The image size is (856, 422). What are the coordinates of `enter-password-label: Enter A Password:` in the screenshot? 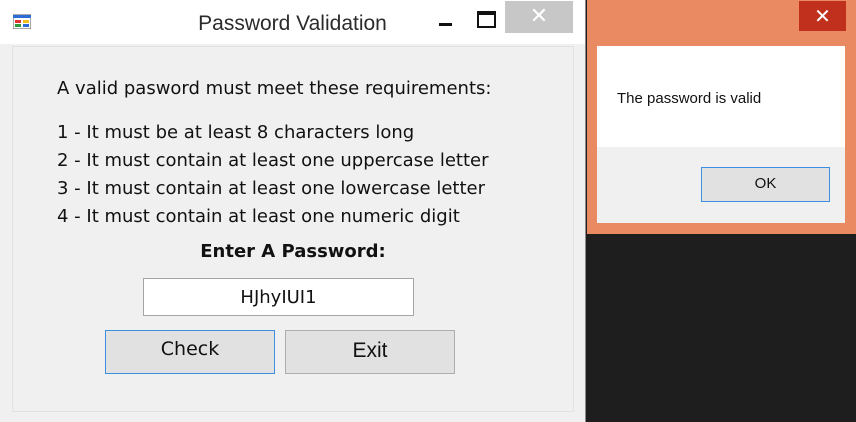 It's located at (293, 251).